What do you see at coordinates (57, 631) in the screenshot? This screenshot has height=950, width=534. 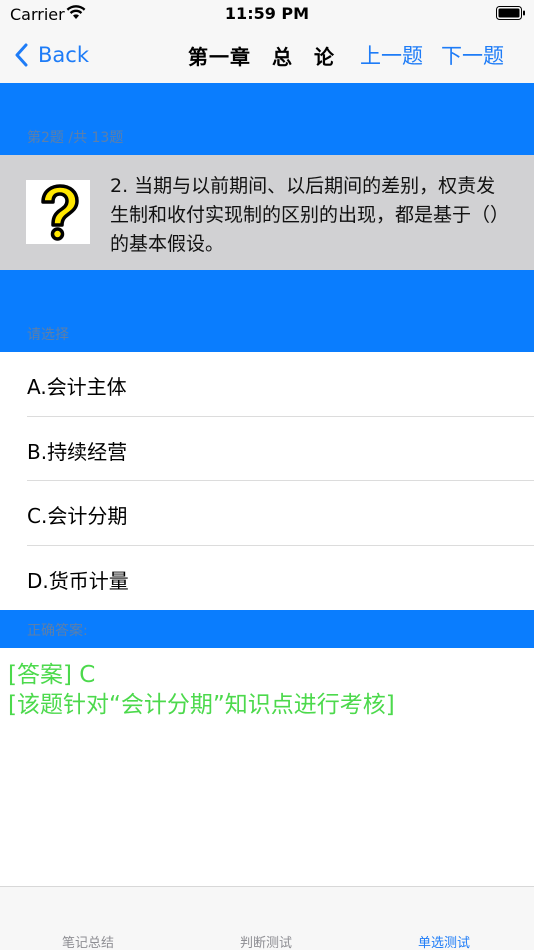 I see `answer-section-label: 正确答案:` at bounding box center [57, 631].